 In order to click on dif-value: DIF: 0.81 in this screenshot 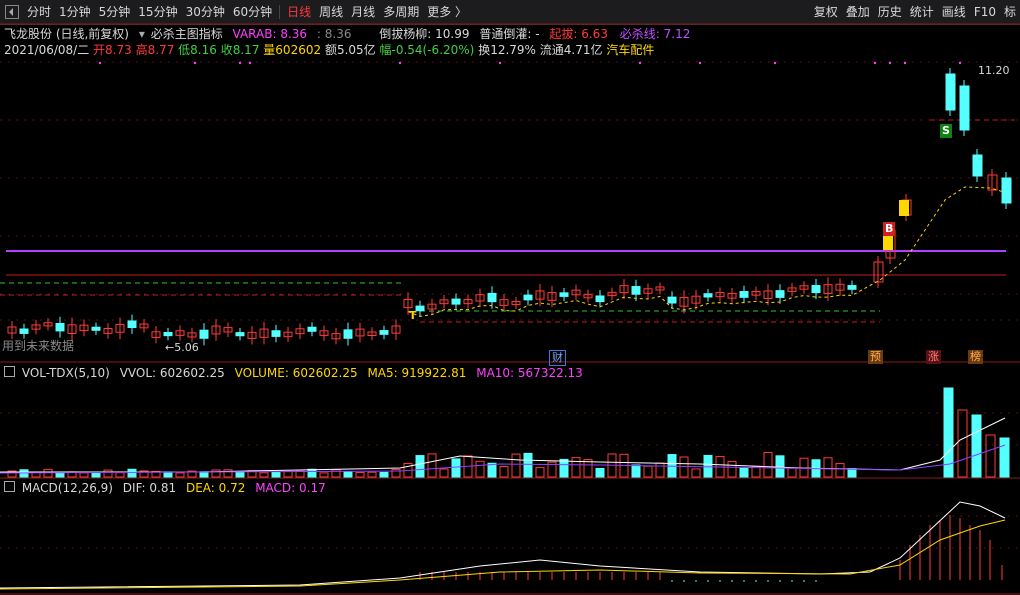, I will do `click(149, 488)`.